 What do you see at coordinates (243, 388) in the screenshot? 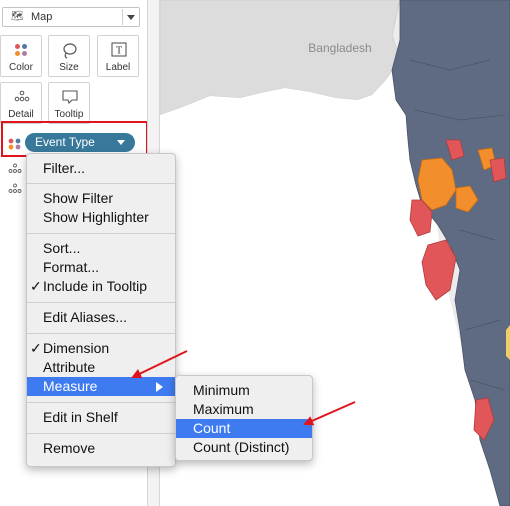
I see `annotation-arrows` at bounding box center [243, 388].